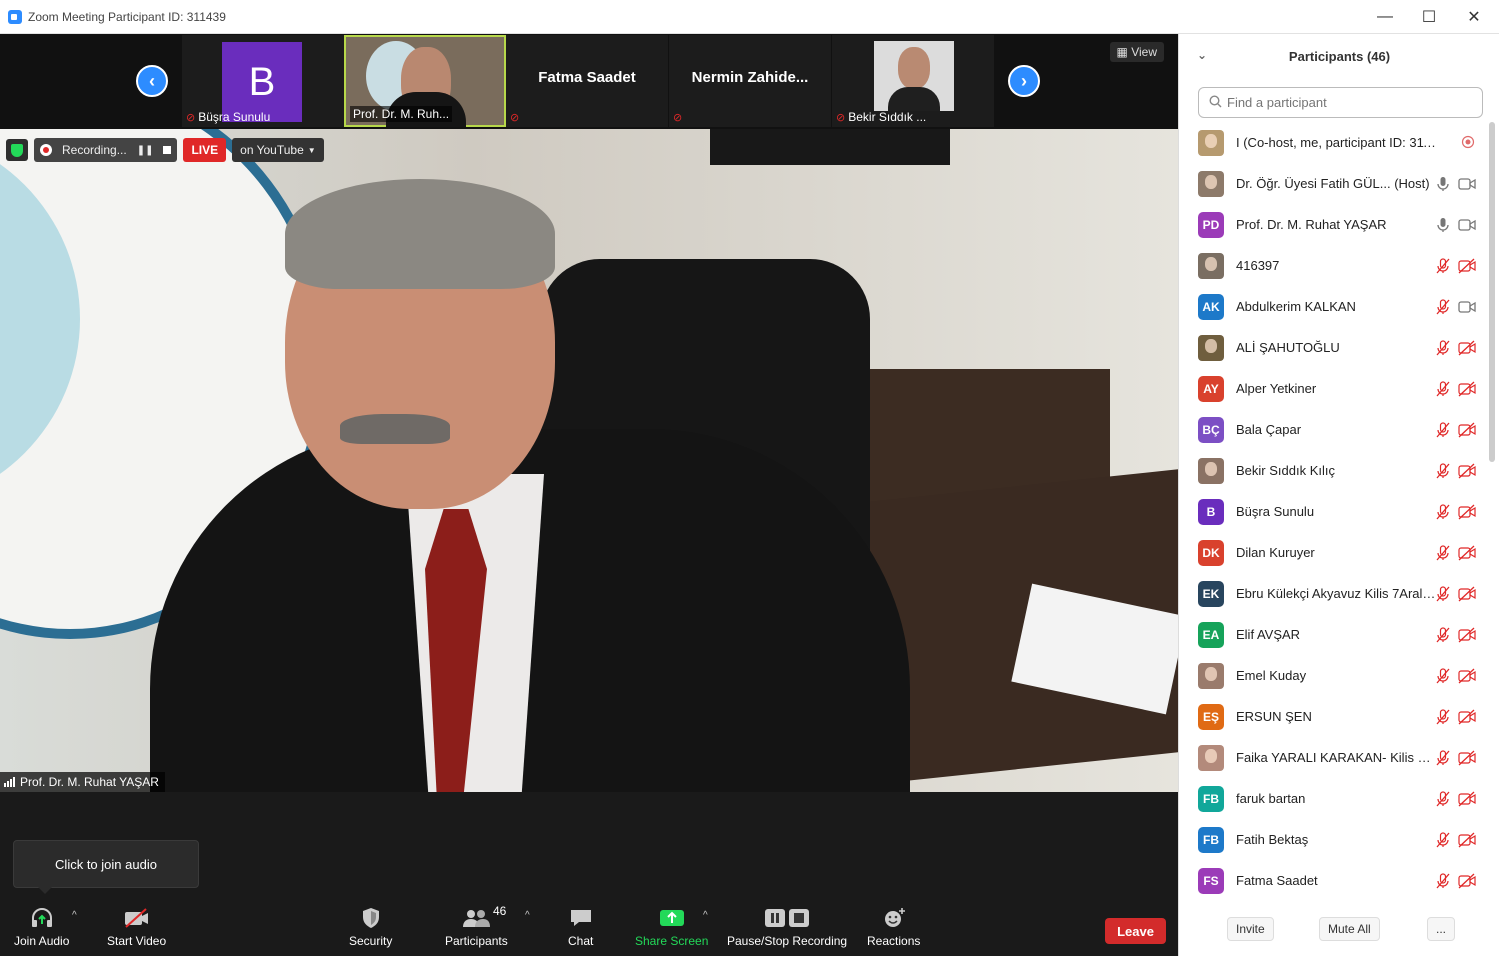  I want to click on recording-icon, so click(1470, 143).